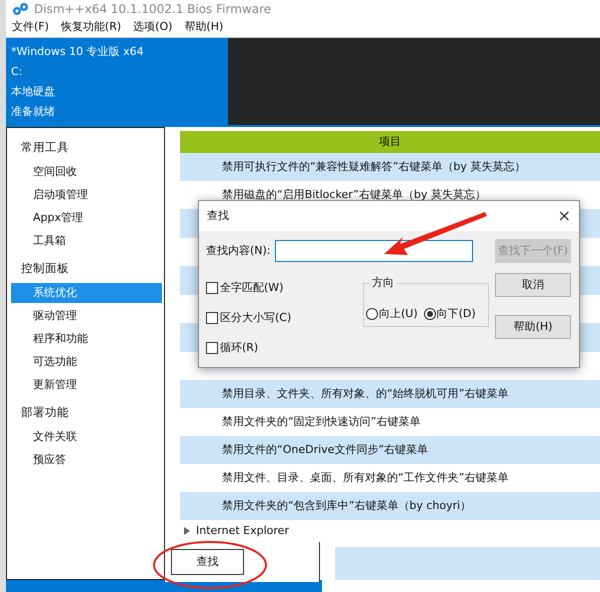 The height and width of the screenshot is (592, 600). I want to click on table-row: 禁用目录、文件夹、所有对象、的“始终脱机可用”右键菜单, so click(390, 394).